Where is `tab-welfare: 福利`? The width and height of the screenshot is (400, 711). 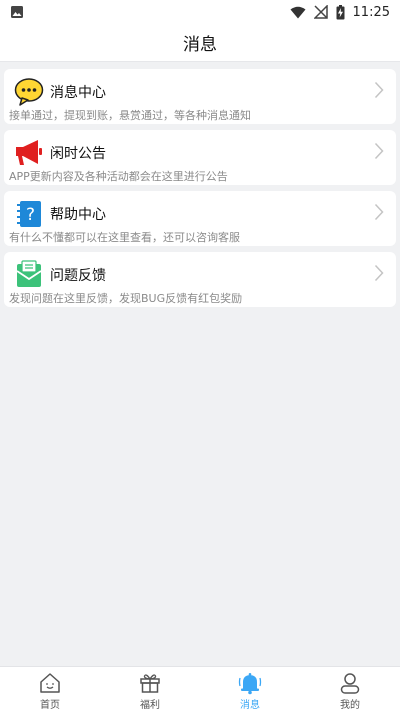
tab-welfare: 福利 is located at coordinates (150, 689).